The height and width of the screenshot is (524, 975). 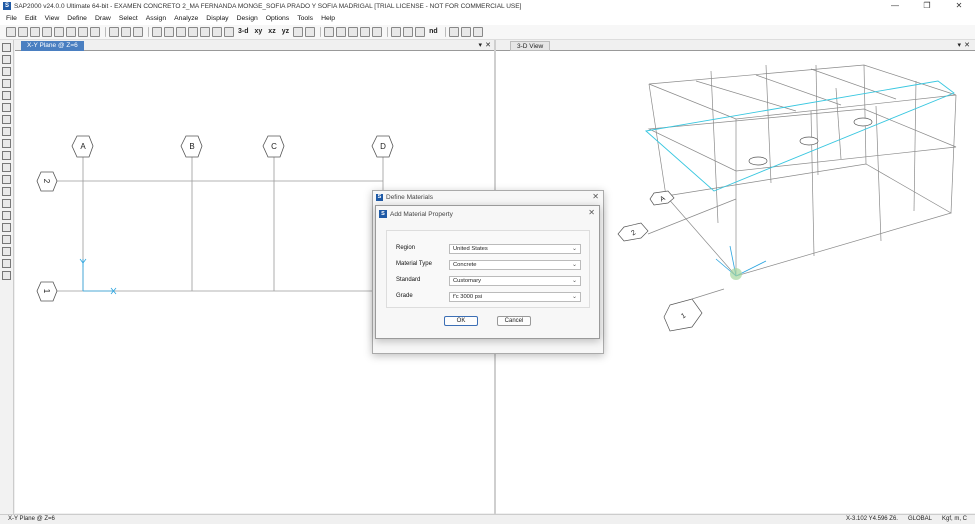 I want to click on zoom-window-icon, so click(x=157, y=32).